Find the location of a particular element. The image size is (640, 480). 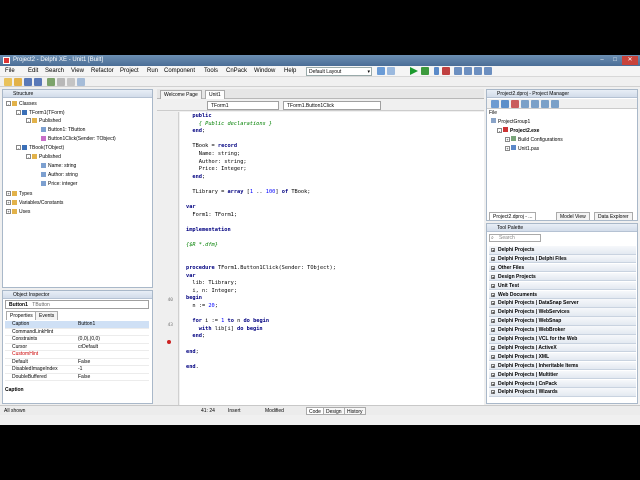

menu-view: View is located at coordinates (77, 71).